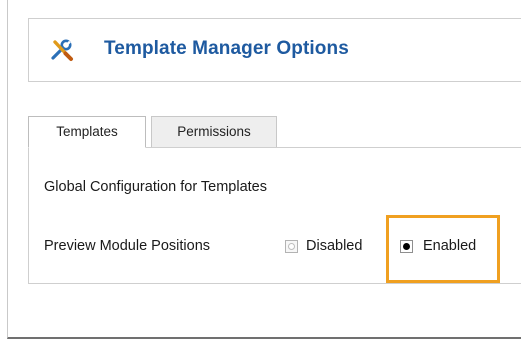  Describe the element at coordinates (406, 246) in the screenshot. I see `enabled-radio` at that location.